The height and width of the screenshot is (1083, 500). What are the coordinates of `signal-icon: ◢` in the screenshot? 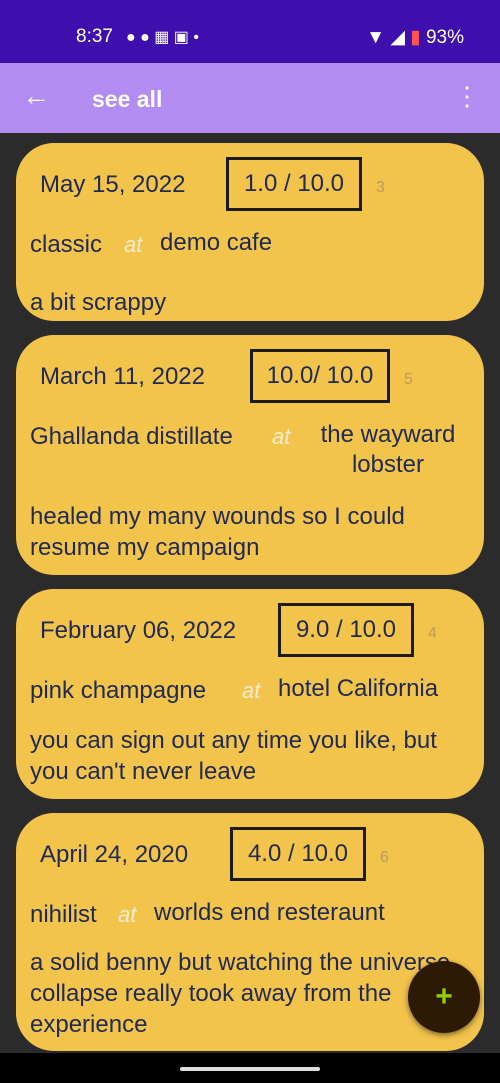 It's located at (397, 37).